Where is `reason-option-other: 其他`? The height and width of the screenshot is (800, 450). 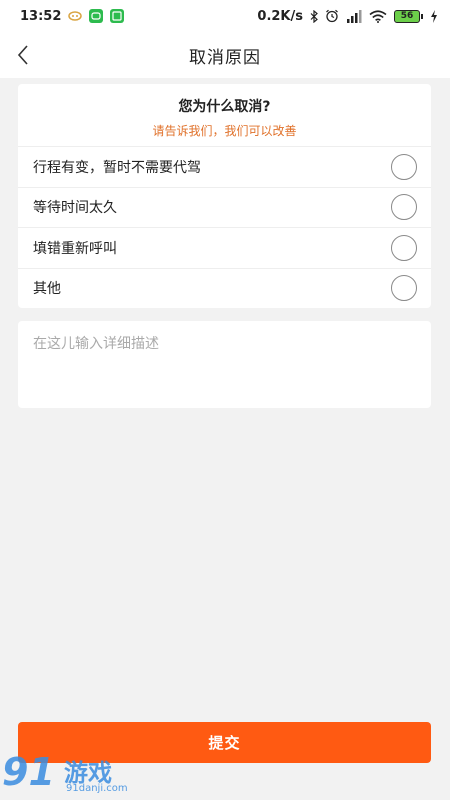 reason-option-other: 其他 is located at coordinates (224, 288).